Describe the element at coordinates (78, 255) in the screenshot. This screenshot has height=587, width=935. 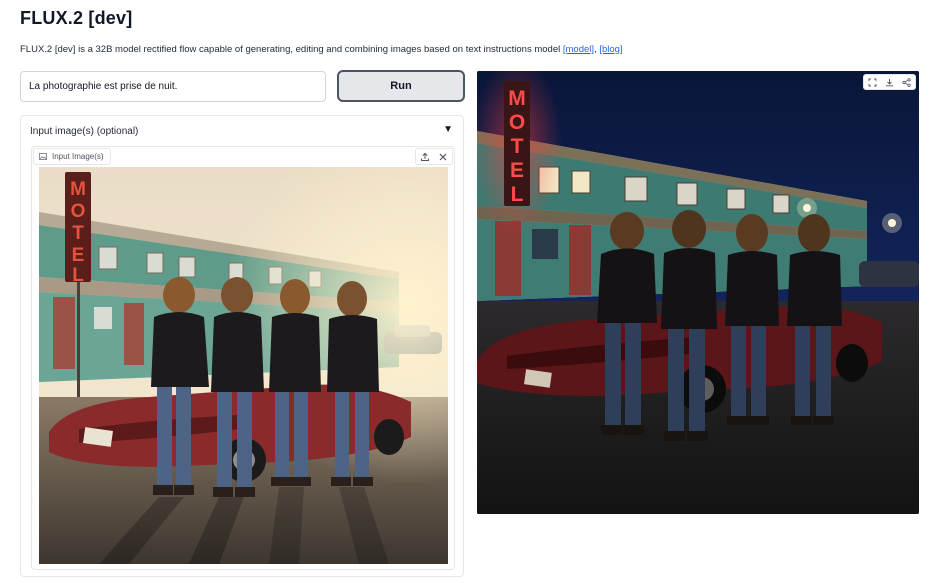
I see `motel-sign-letter: E` at that location.